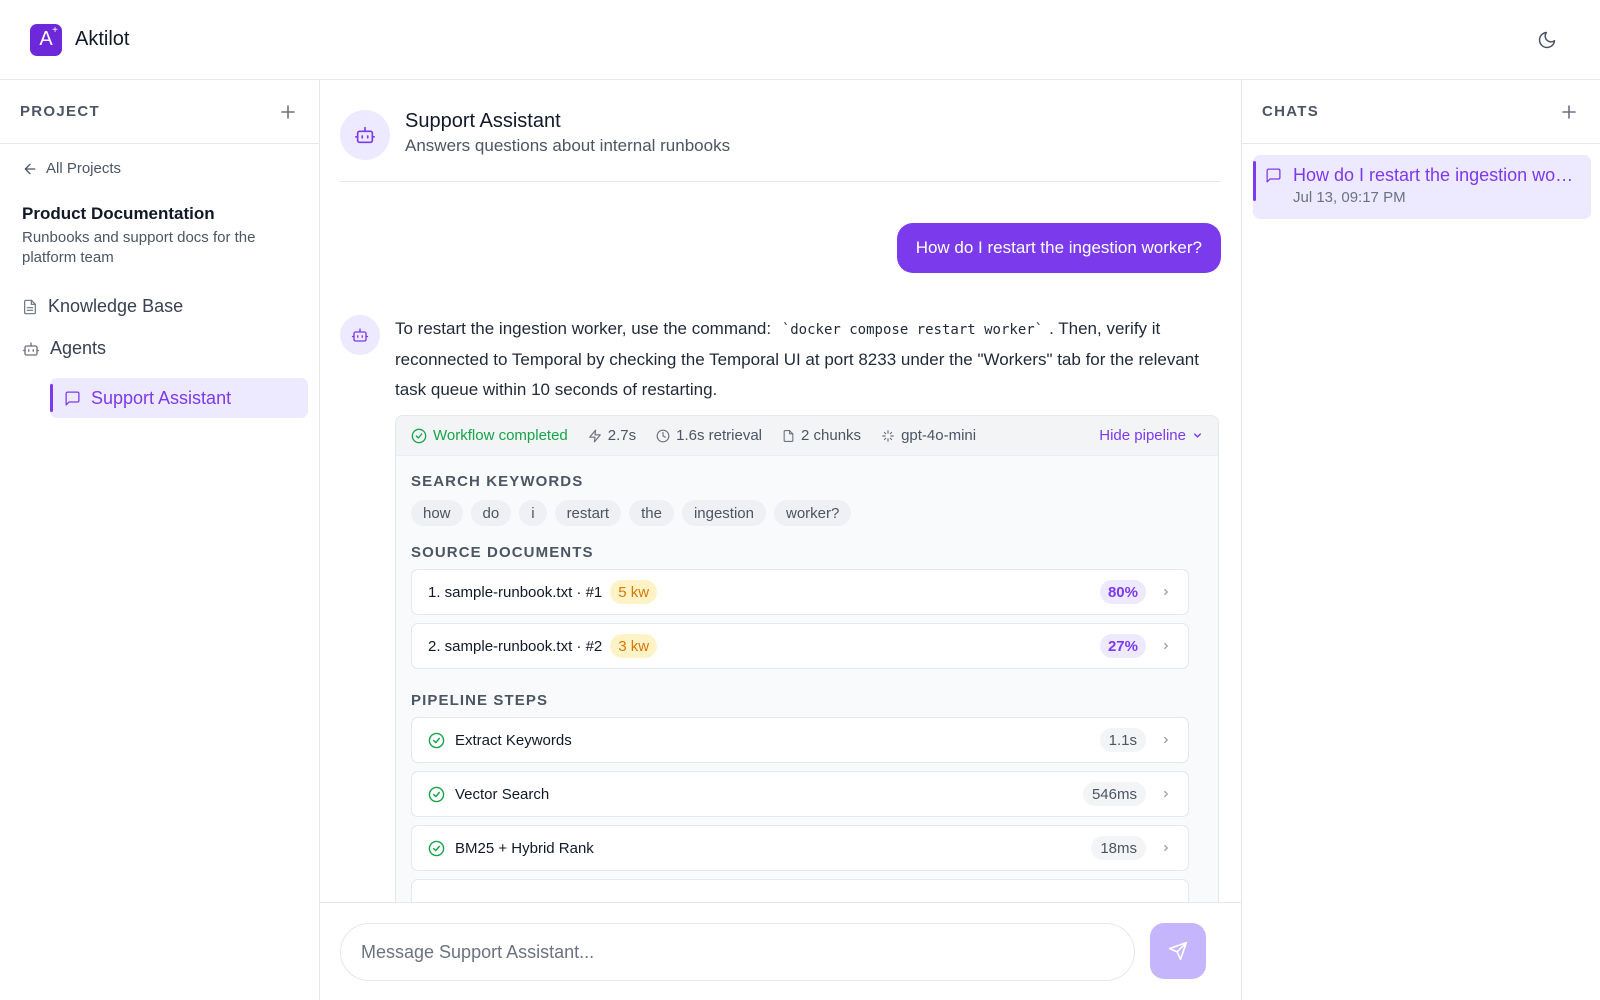 The width and height of the screenshot is (1600, 1000). What do you see at coordinates (491, 513) in the screenshot?
I see `keyword-chip: do` at bounding box center [491, 513].